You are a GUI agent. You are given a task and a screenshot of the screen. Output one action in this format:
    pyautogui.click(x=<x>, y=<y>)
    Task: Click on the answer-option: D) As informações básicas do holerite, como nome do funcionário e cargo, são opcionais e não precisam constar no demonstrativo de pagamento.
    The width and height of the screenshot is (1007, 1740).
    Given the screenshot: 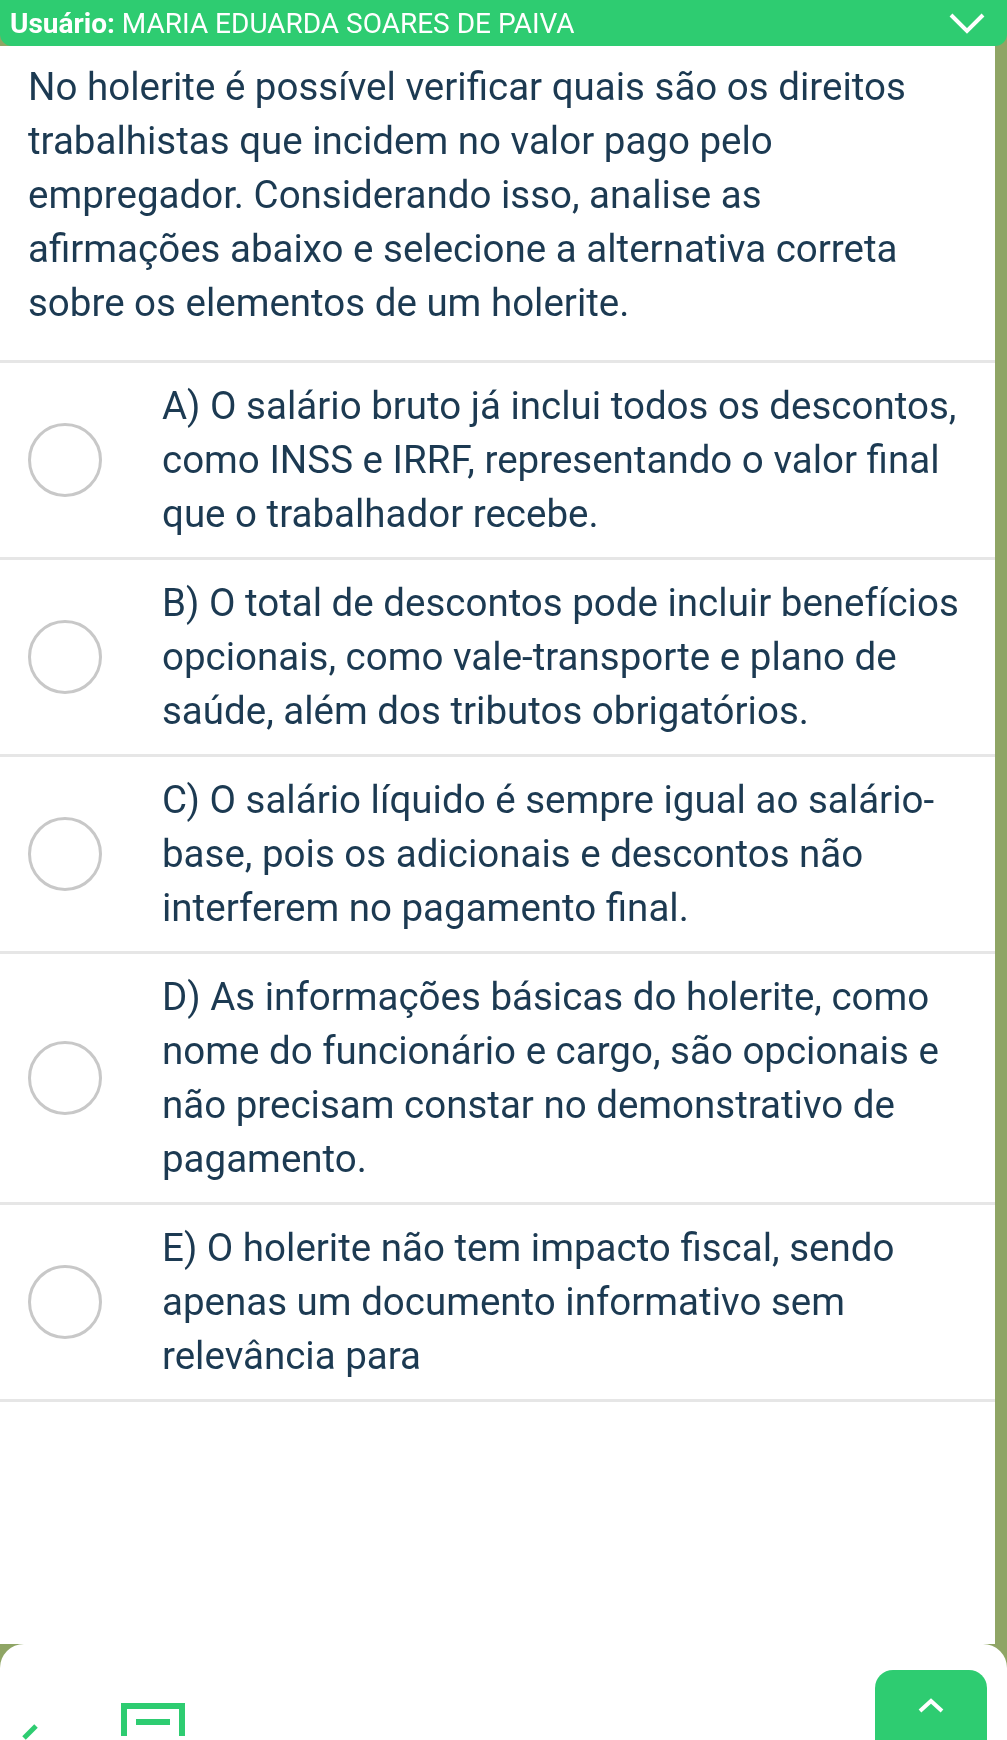 What is the action you would take?
    pyautogui.click(x=497, y=1079)
    